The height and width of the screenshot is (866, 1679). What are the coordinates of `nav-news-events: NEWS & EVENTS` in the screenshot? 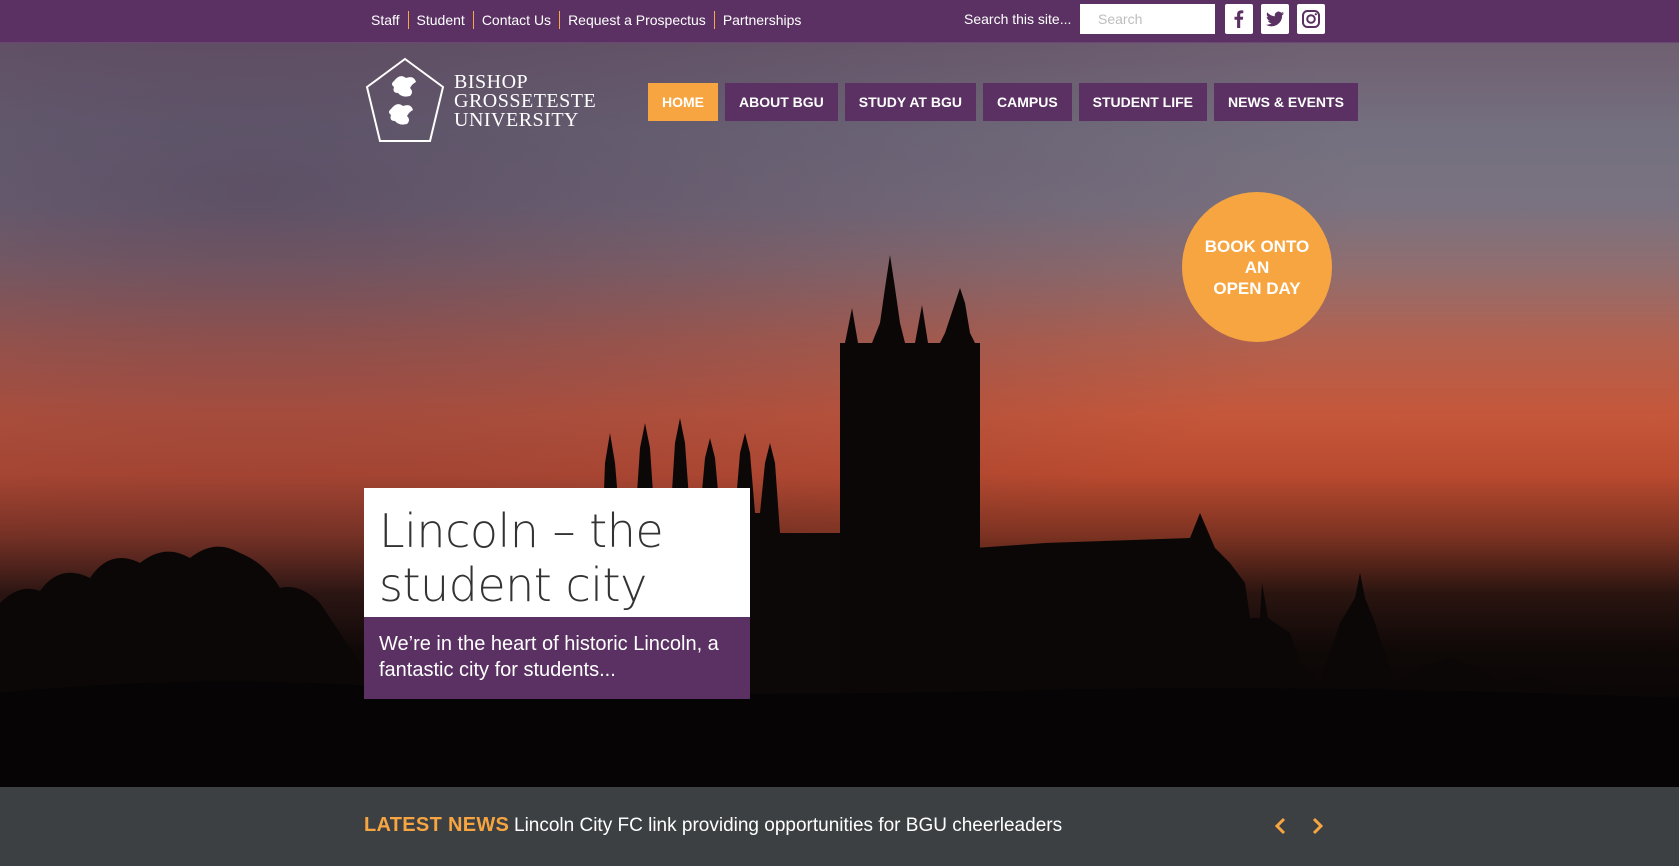 It's located at (1286, 102).